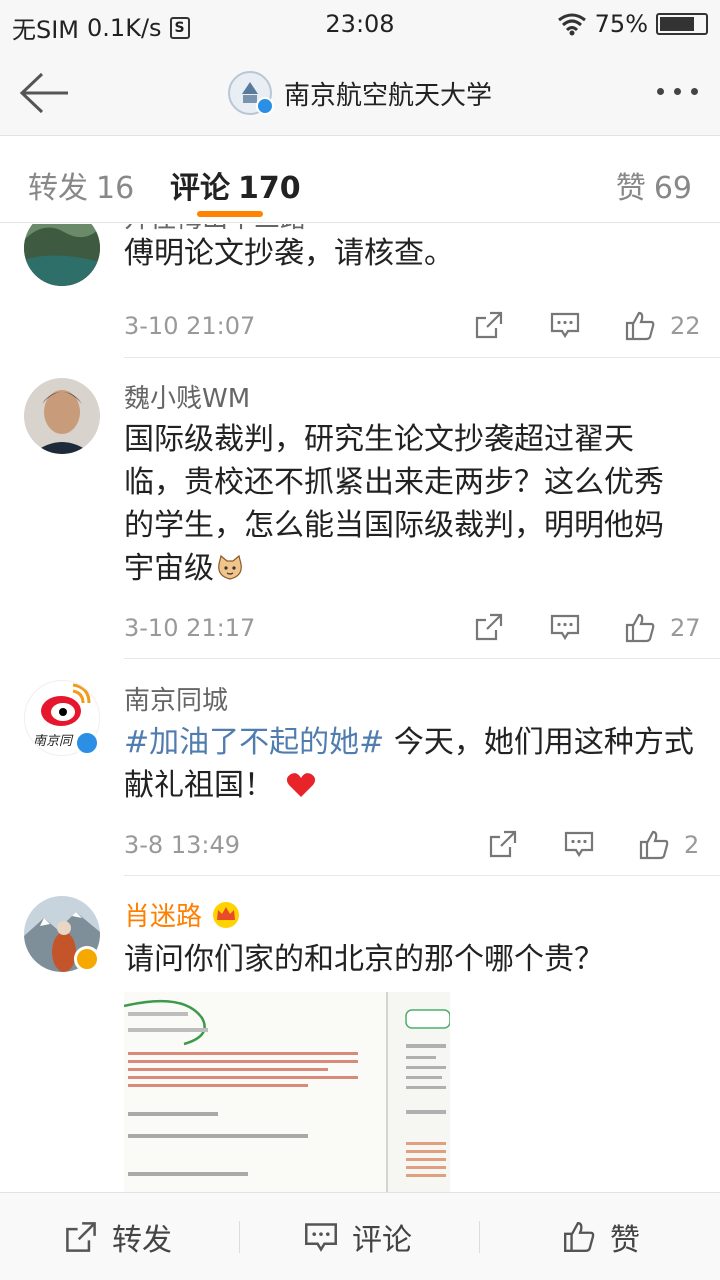 The height and width of the screenshot is (1280, 720). Describe the element at coordinates (677, 91) in the screenshot. I see `more-icon` at that location.